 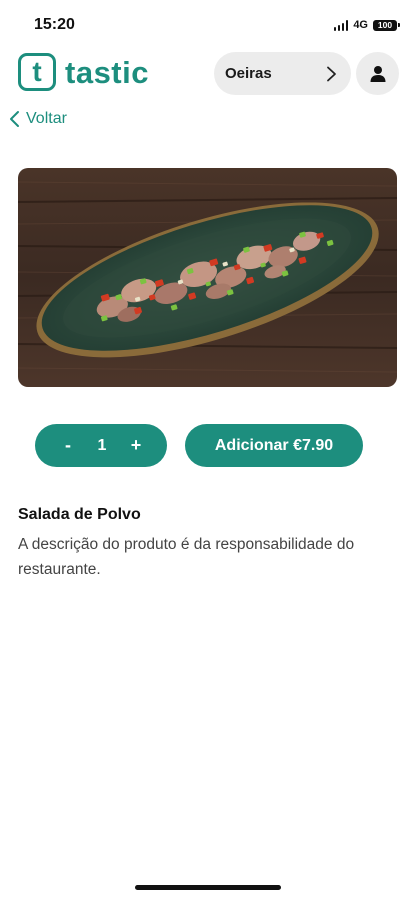 What do you see at coordinates (208, 887) in the screenshot?
I see `home-indicator` at bounding box center [208, 887].